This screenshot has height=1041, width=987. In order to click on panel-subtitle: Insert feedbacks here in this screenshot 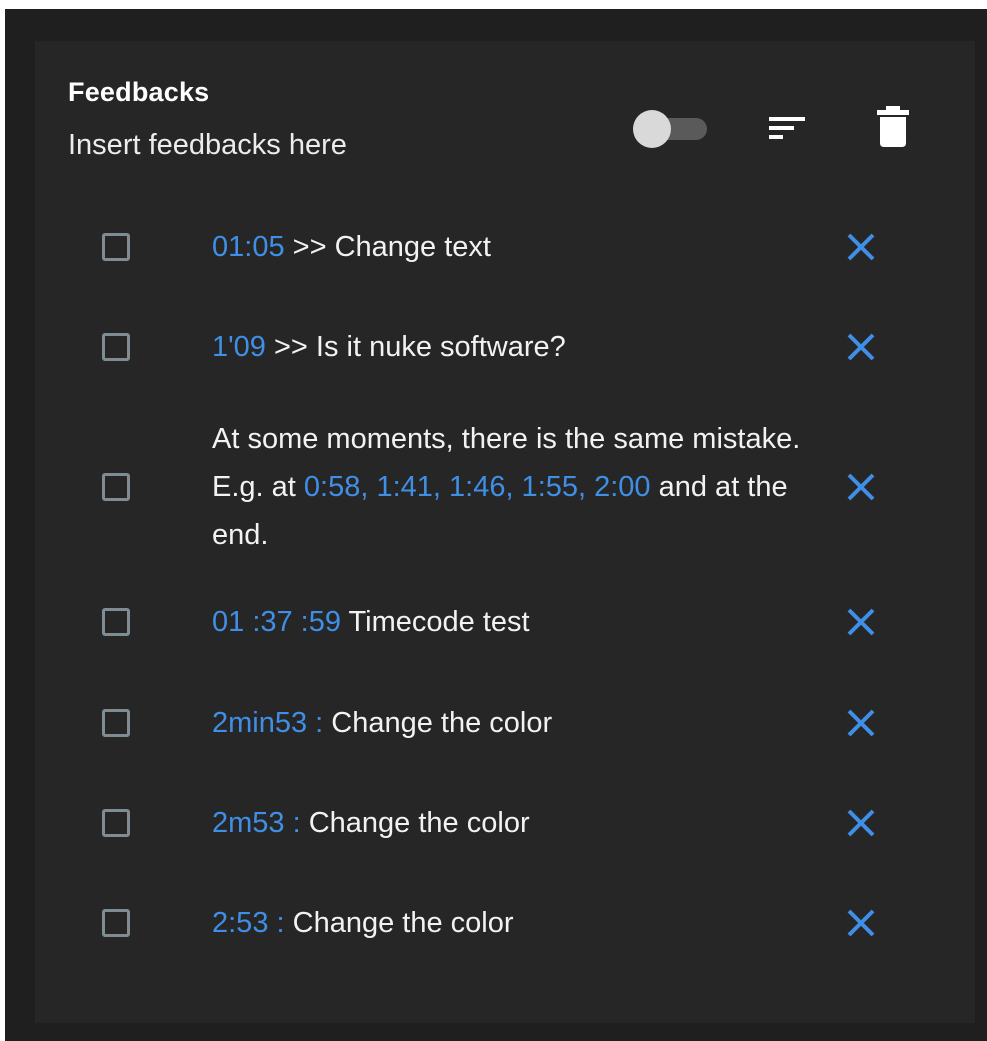, I will do `click(207, 145)`.